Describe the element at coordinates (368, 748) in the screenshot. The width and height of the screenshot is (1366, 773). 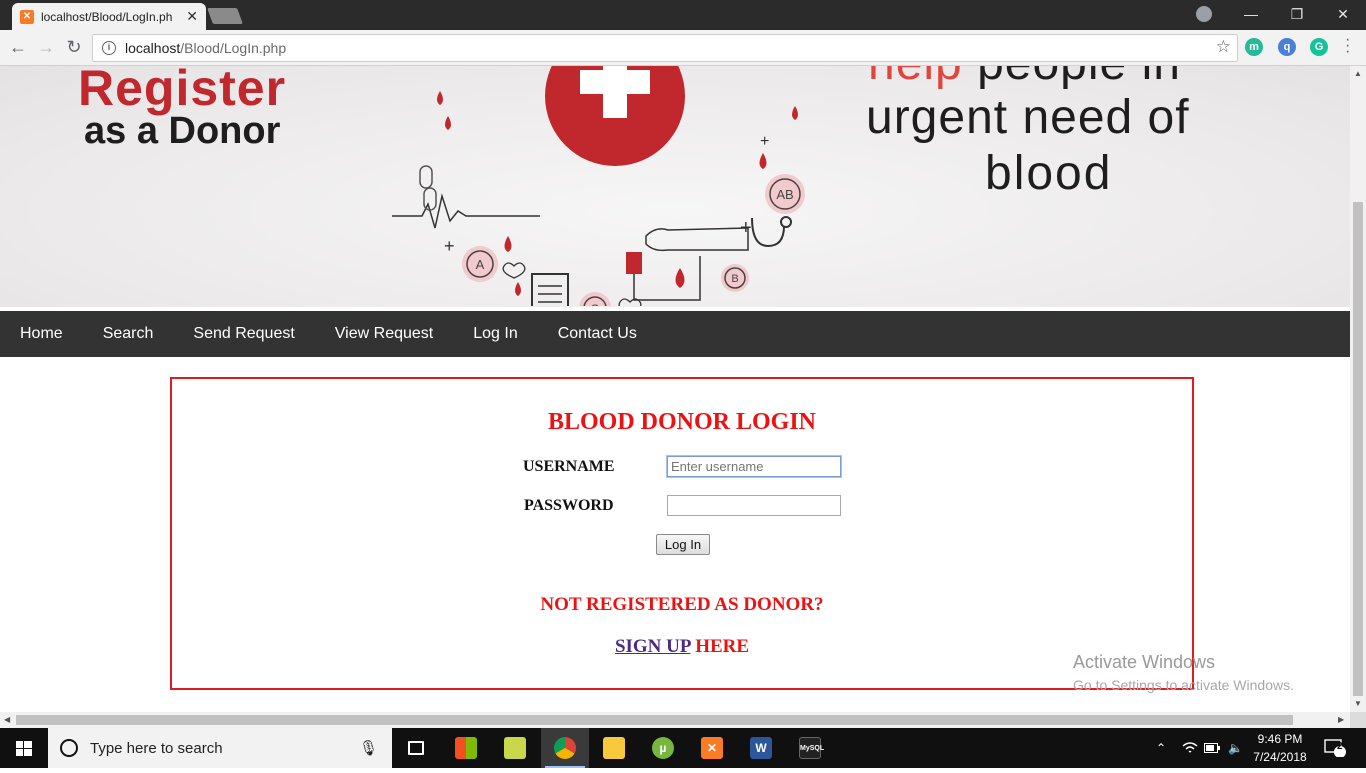
I see `microphone-icon: 🎙` at that location.